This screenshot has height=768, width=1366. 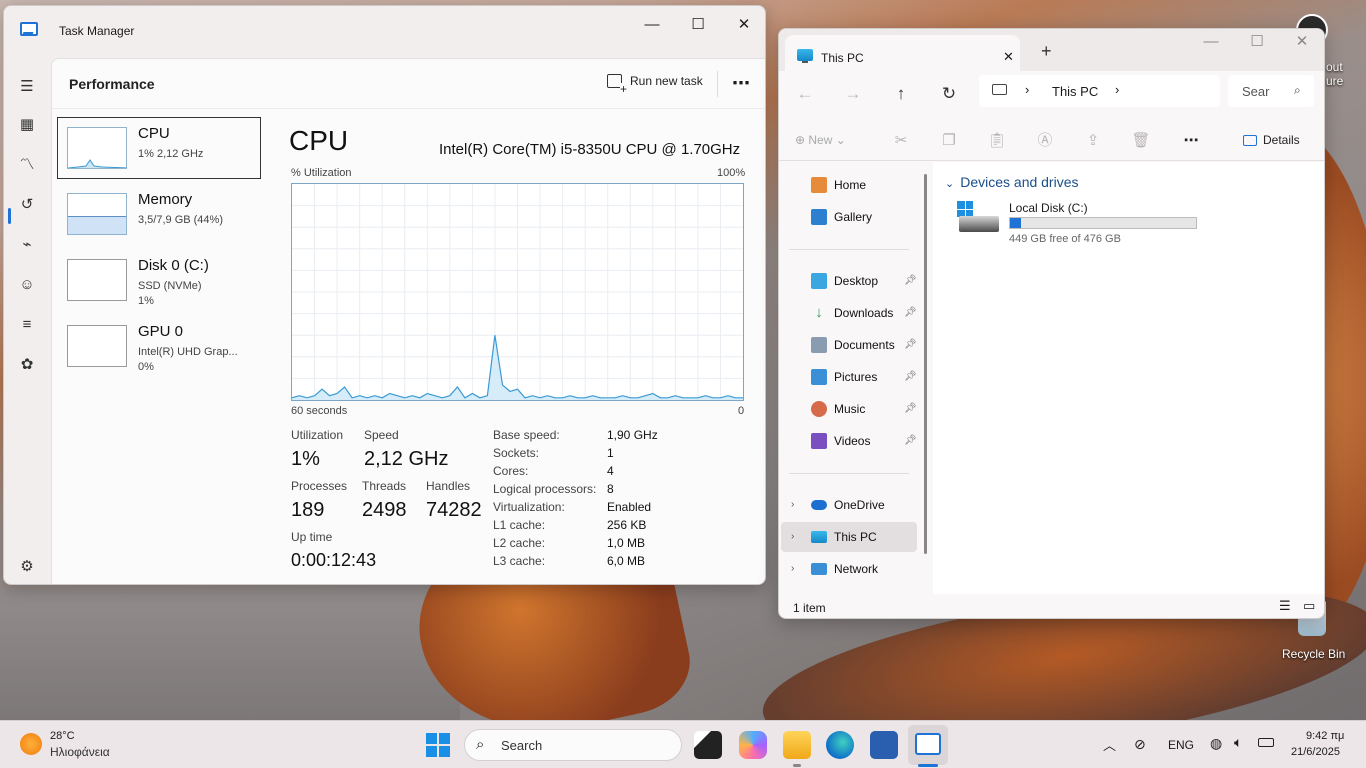 What do you see at coordinates (1315, 752) in the screenshot?
I see `clock-date: 21/6/2025` at bounding box center [1315, 752].